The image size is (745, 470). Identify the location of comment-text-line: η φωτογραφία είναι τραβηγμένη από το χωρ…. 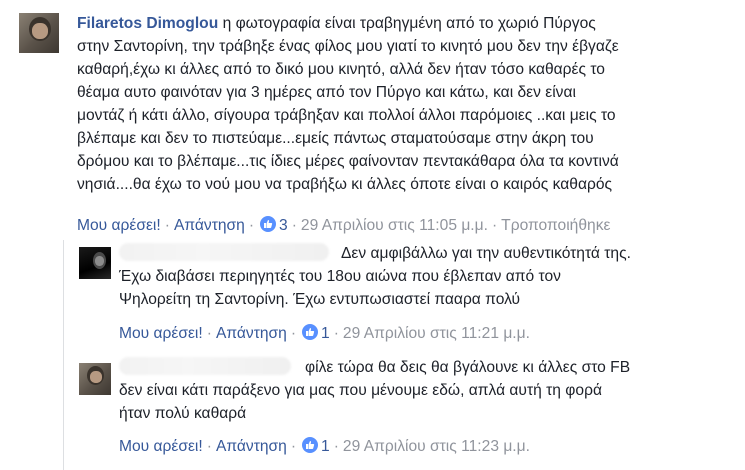
(407, 23).